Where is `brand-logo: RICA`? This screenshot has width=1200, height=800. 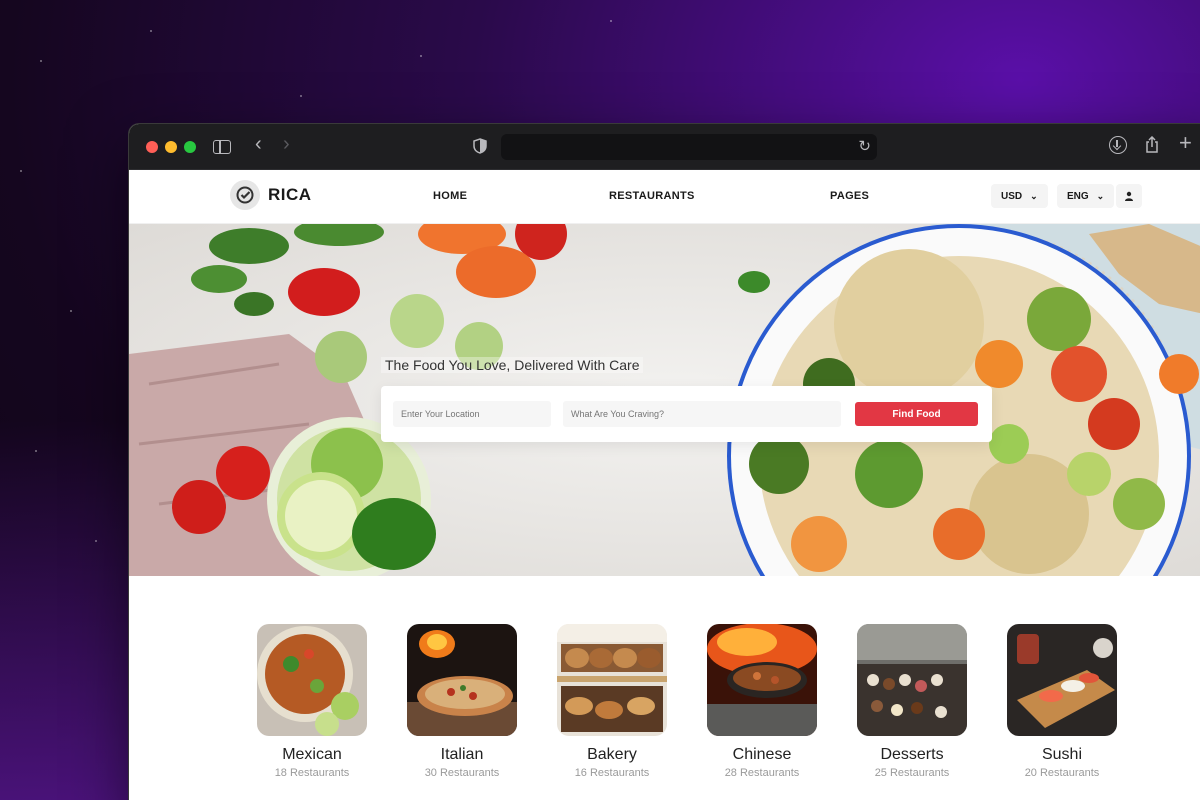
brand-logo: RICA is located at coordinates (271, 195).